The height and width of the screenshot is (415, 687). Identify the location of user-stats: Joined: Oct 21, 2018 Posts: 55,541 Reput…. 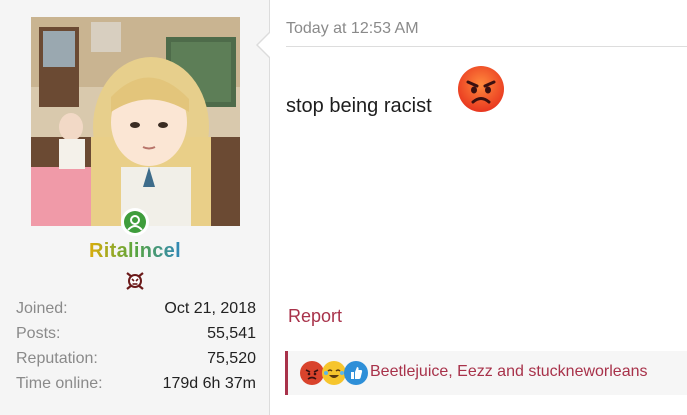
(136, 348).